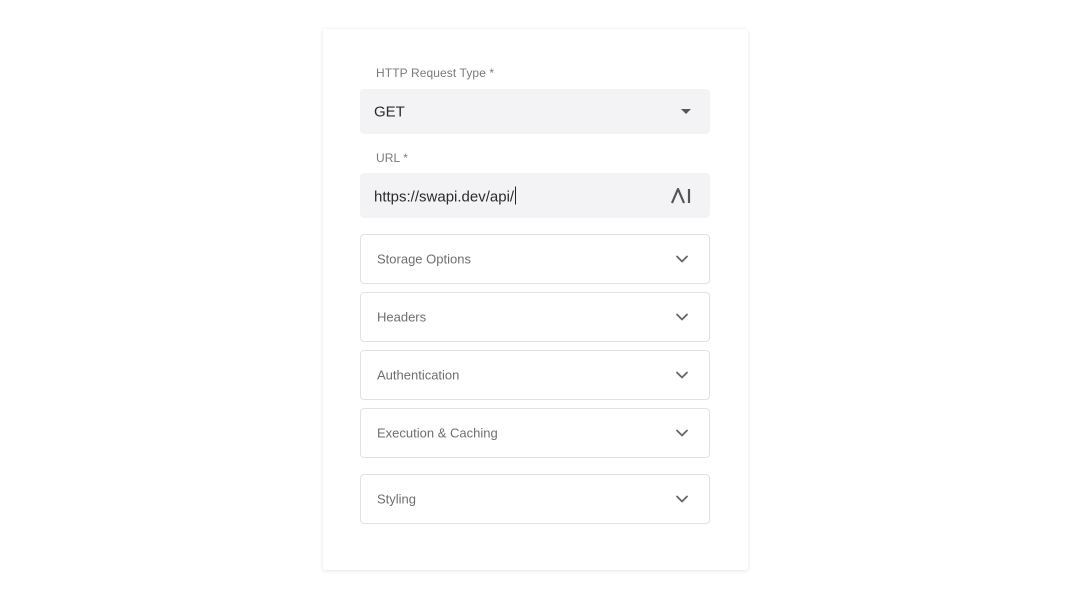 This screenshot has height=600, width=1071. I want to click on accordion-styling: Styling, so click(535, 499).